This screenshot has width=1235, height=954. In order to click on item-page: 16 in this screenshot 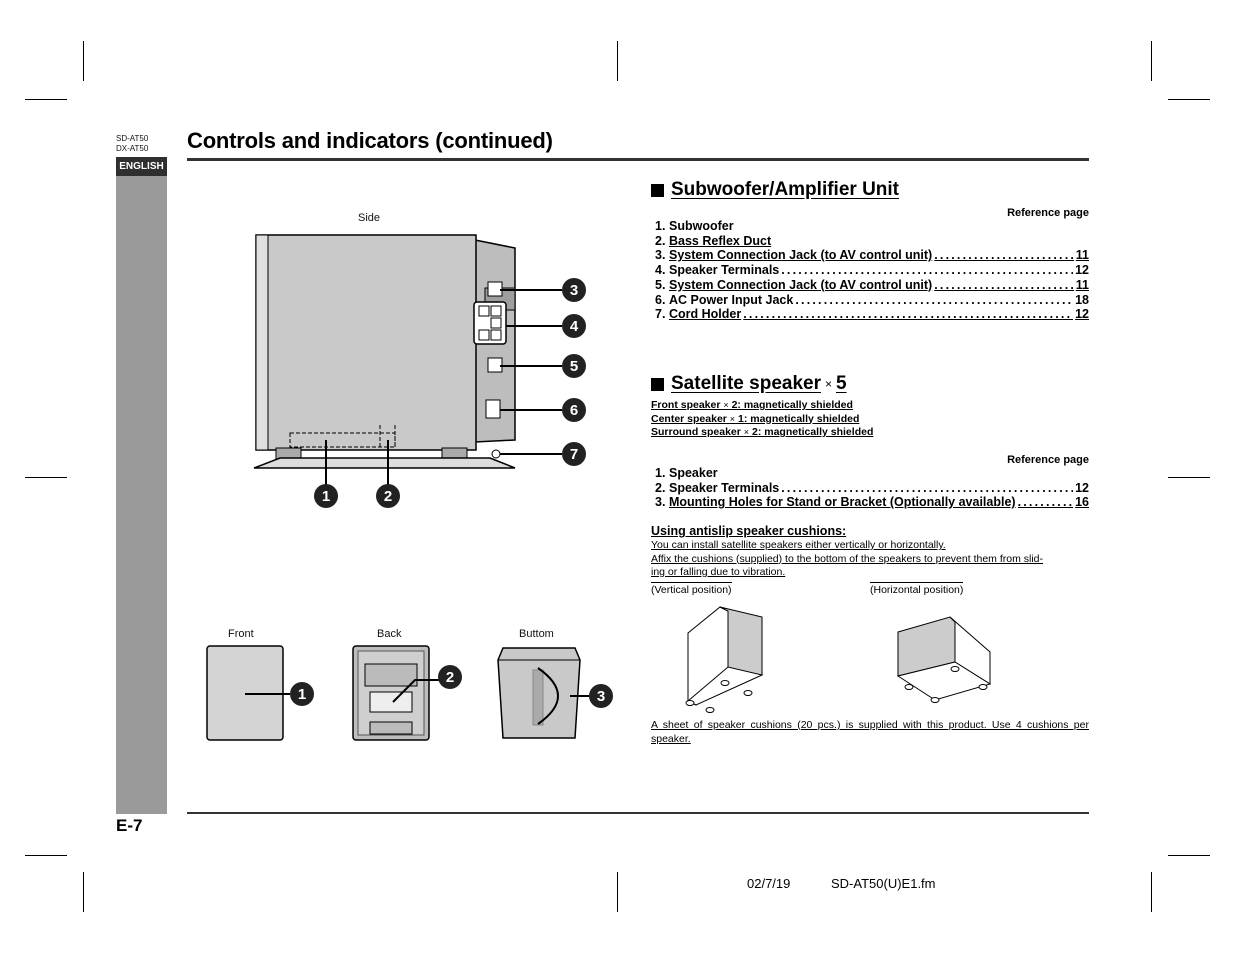, I will do `click(1082, 502)`.